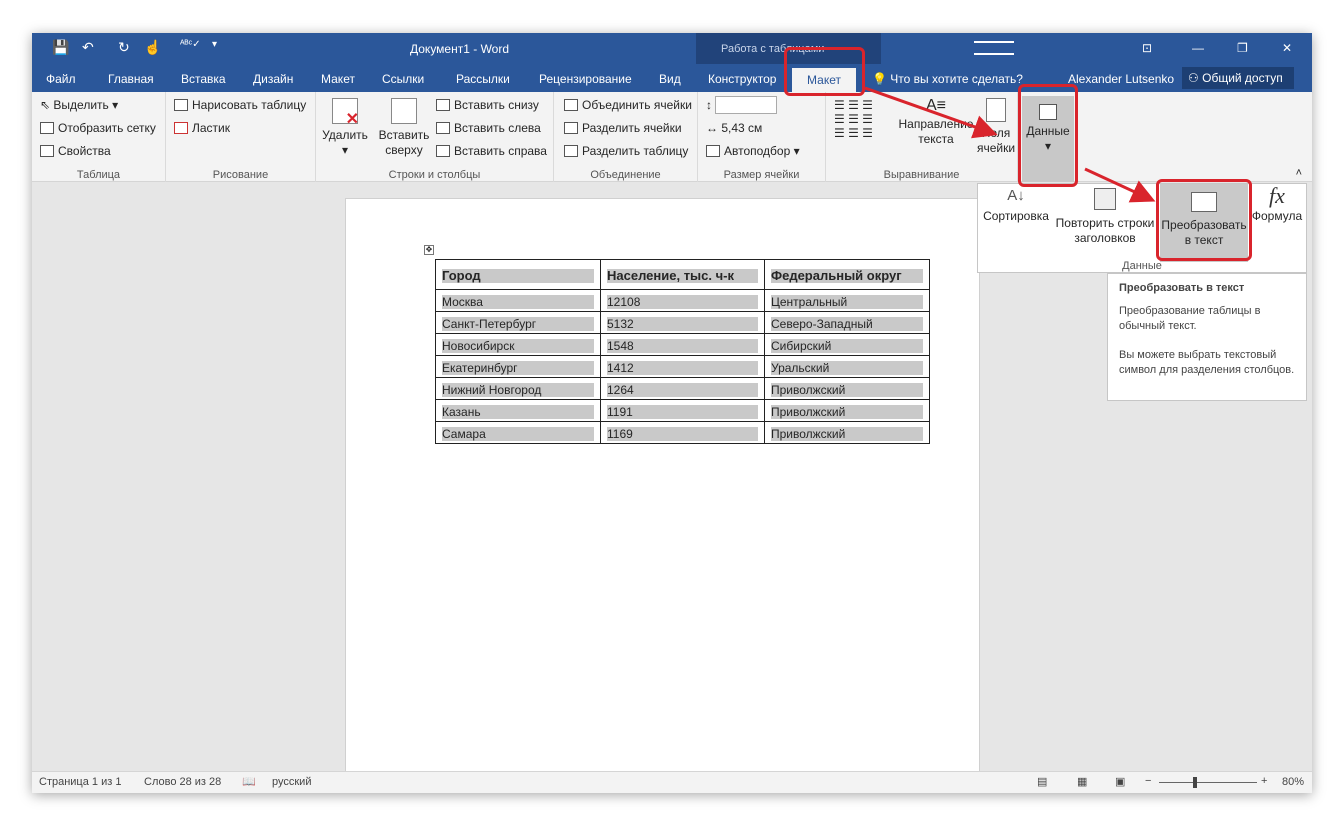 This screenshot has height=824, width=1344. I want to click on annotation-arrows, so click(1010, 144).